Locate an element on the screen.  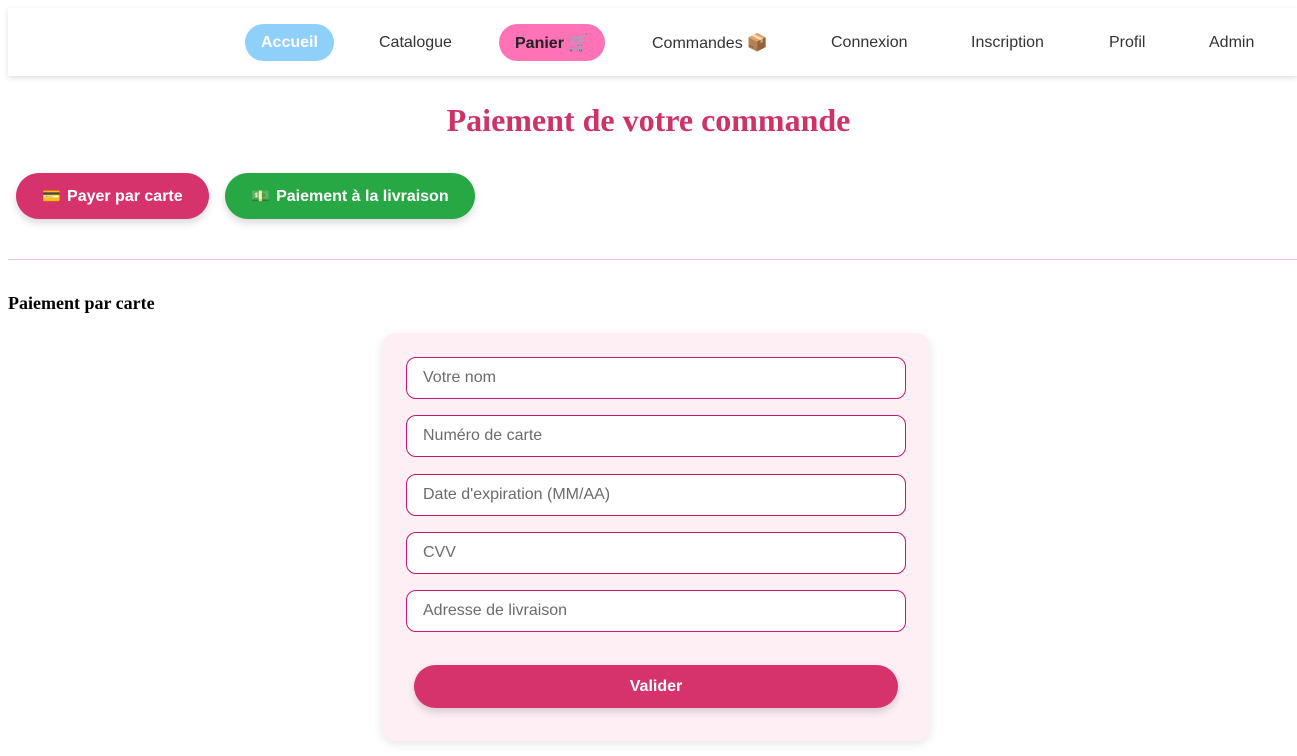
nav-item-commandes: Commandes 📦 is located at coordinates (710, 42).